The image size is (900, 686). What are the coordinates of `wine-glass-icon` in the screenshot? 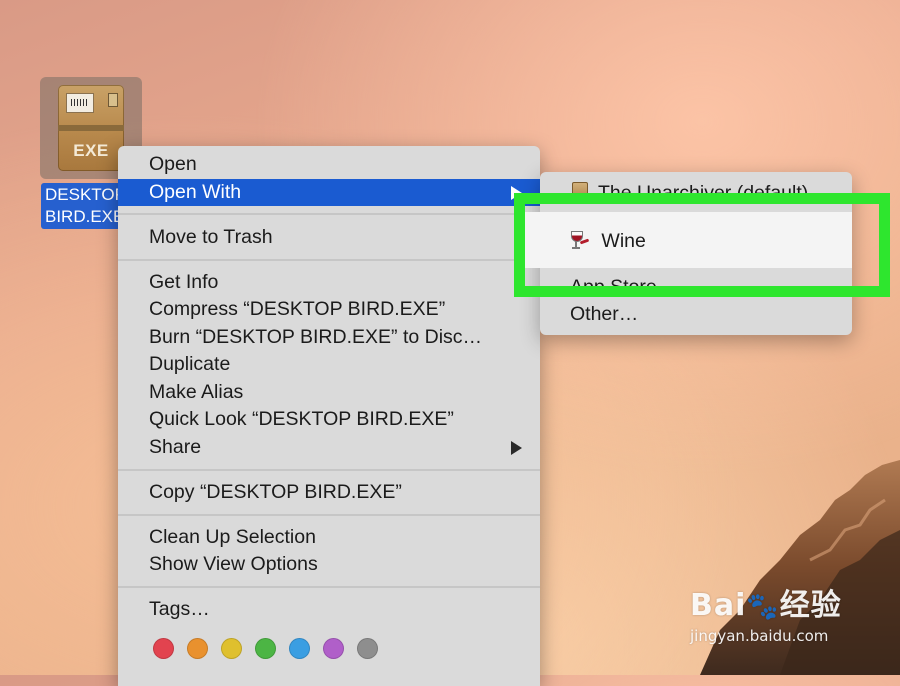 It's located at (580, 240).